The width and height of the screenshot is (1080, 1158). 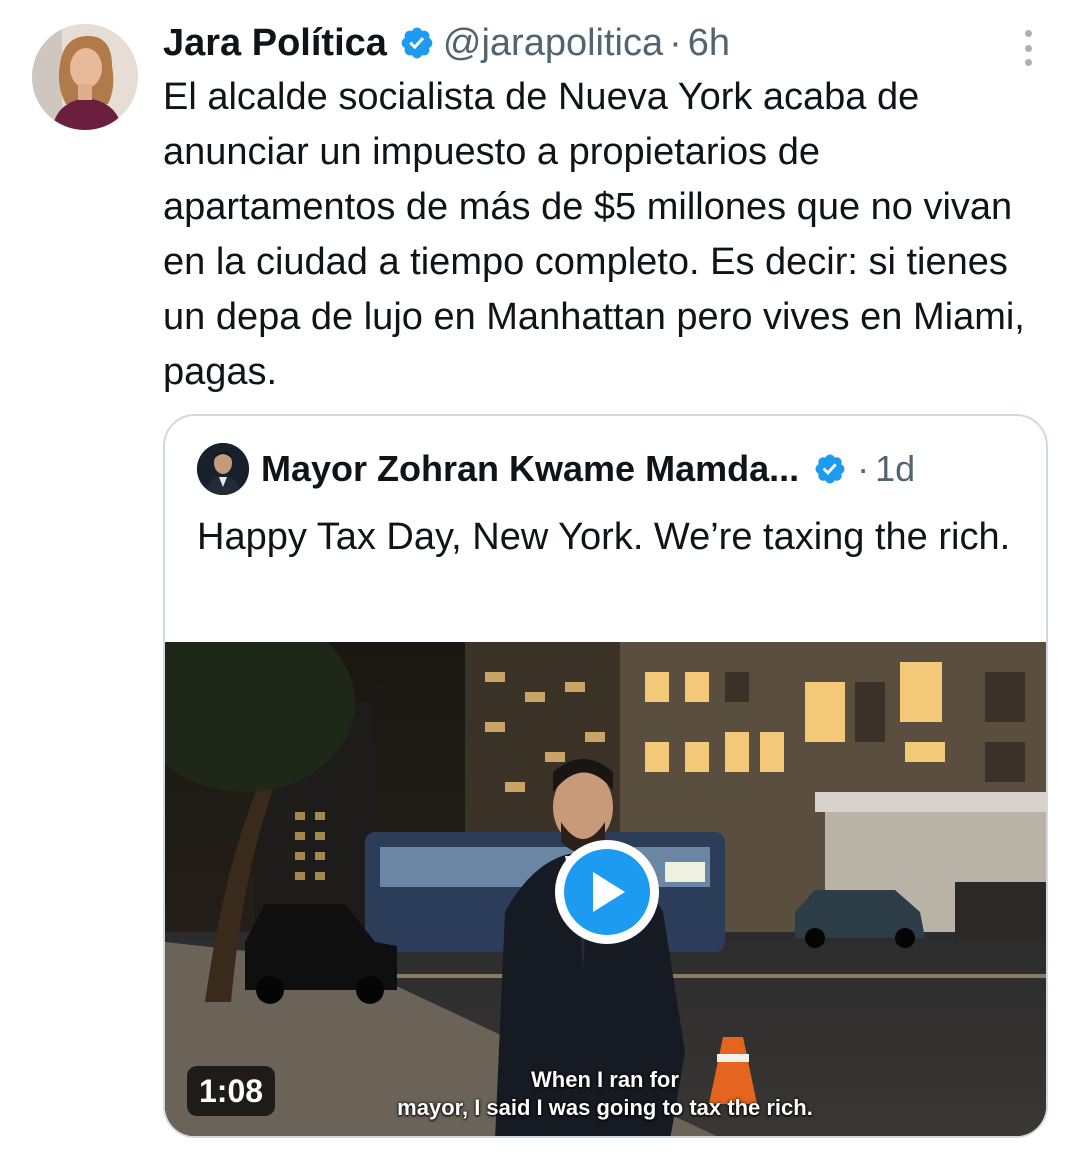 I want to click on play-icon, so click(x=607, y=892).